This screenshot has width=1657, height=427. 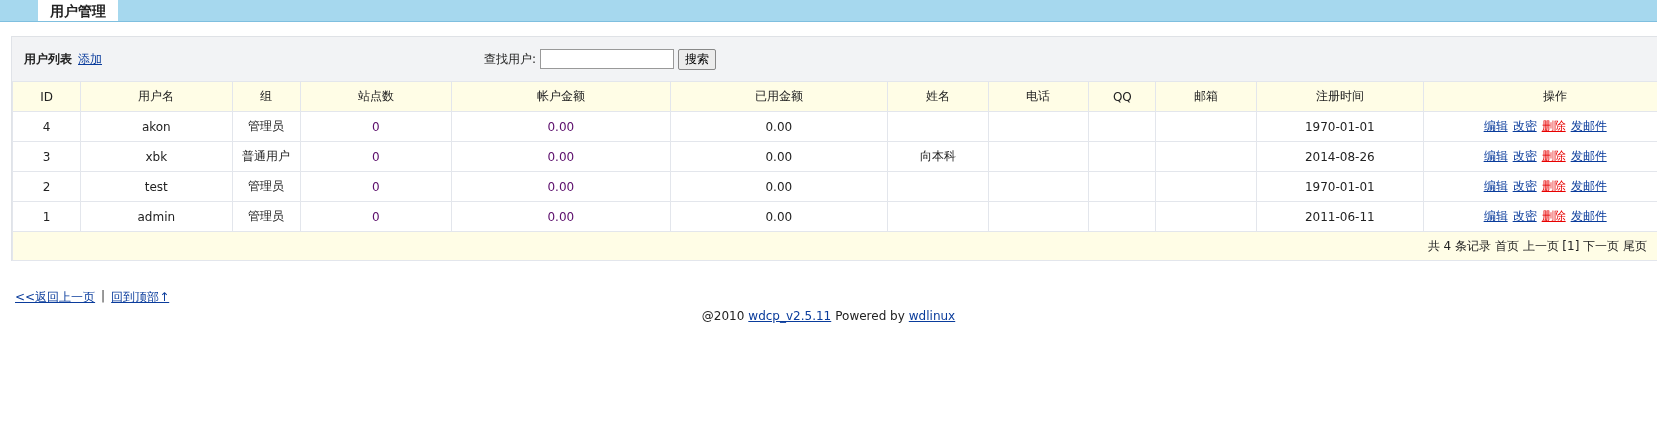 I want to click on column-header: 邮箱, so click(x=1206, y=96).